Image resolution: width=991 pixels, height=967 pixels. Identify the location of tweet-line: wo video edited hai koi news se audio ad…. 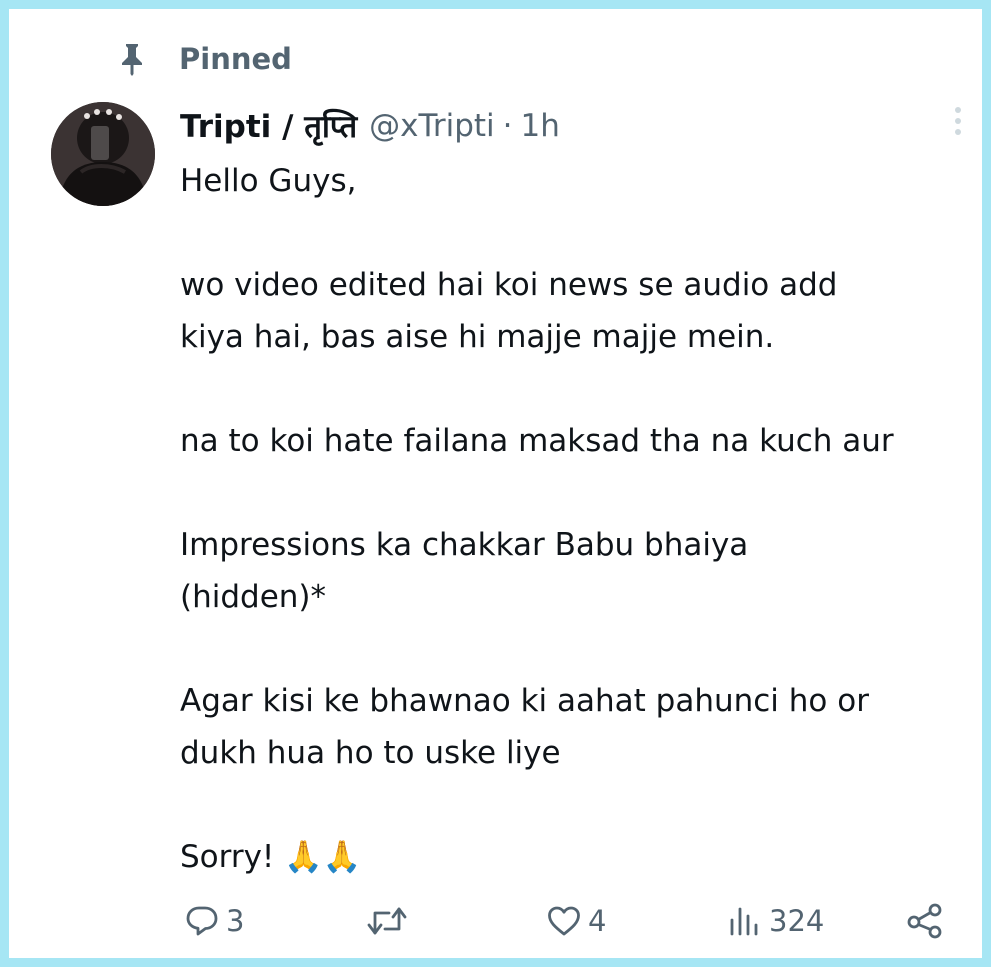
(509, 285).